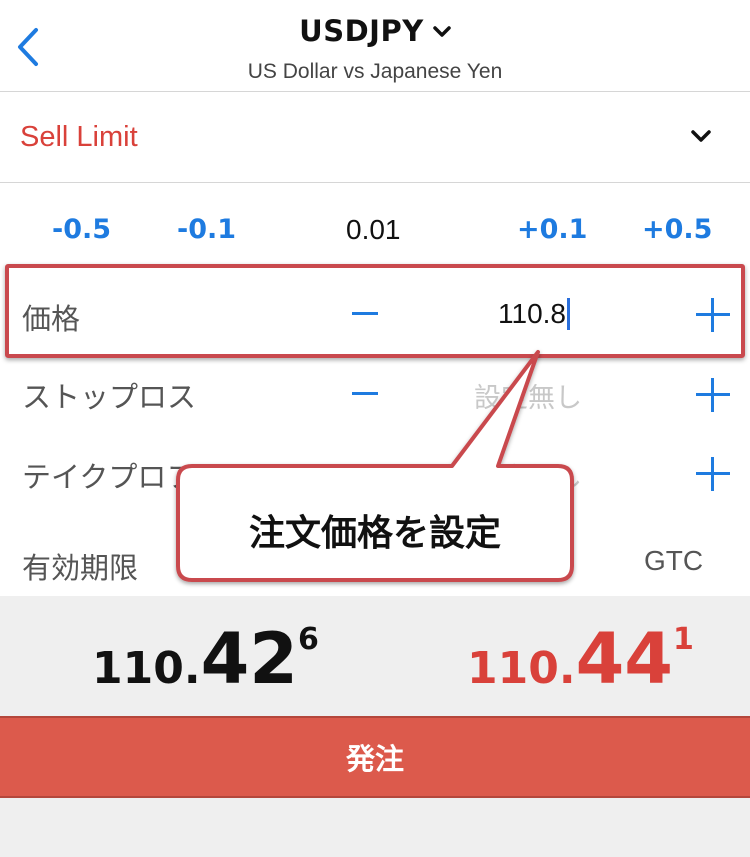 The width and height of the screenshot is (750, 857). I want to click on step-plus-small-button: +0.1, so click(552, 229).